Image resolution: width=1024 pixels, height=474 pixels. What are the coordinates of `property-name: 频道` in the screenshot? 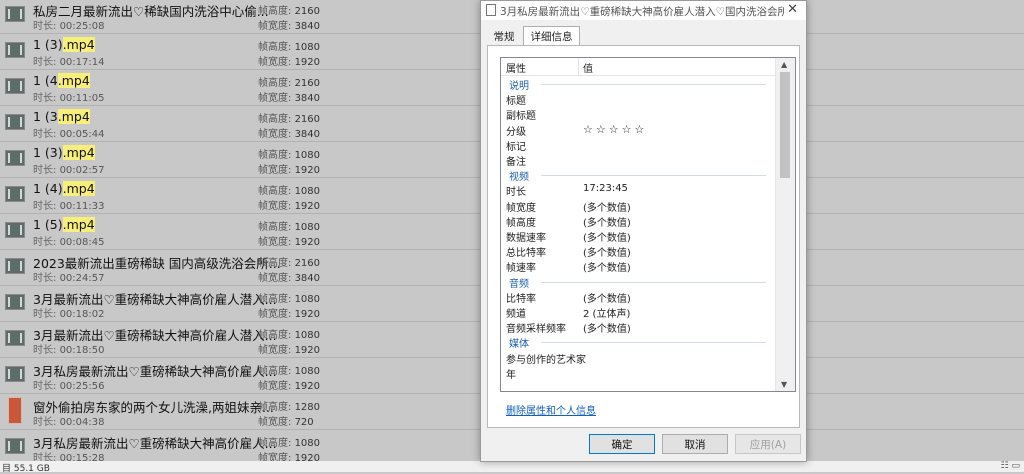 It's located at (516, 314).